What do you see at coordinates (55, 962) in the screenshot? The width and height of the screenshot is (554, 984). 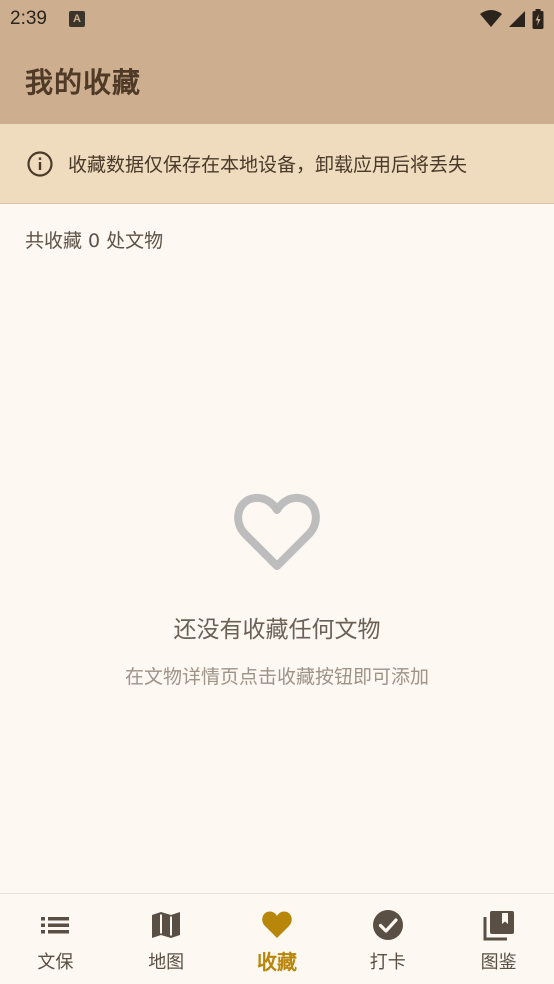 I see `nav-label: 文保` at bounding box center [55, 962].